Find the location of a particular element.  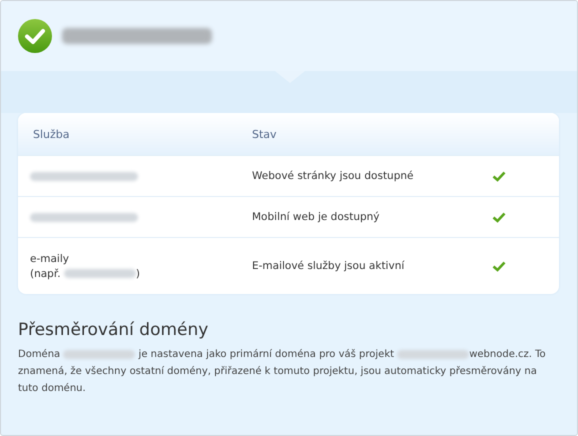

service-name: e-maily is located at coordinates (50, 258).